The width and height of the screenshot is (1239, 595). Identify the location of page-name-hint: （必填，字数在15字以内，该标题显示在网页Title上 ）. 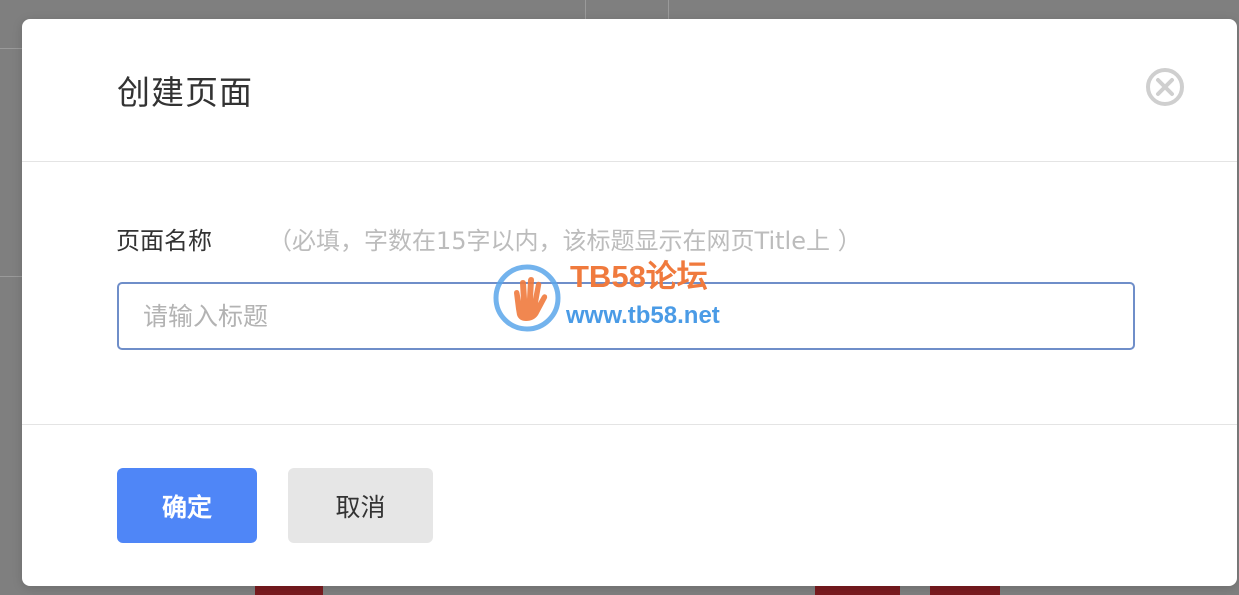
(565, 241).